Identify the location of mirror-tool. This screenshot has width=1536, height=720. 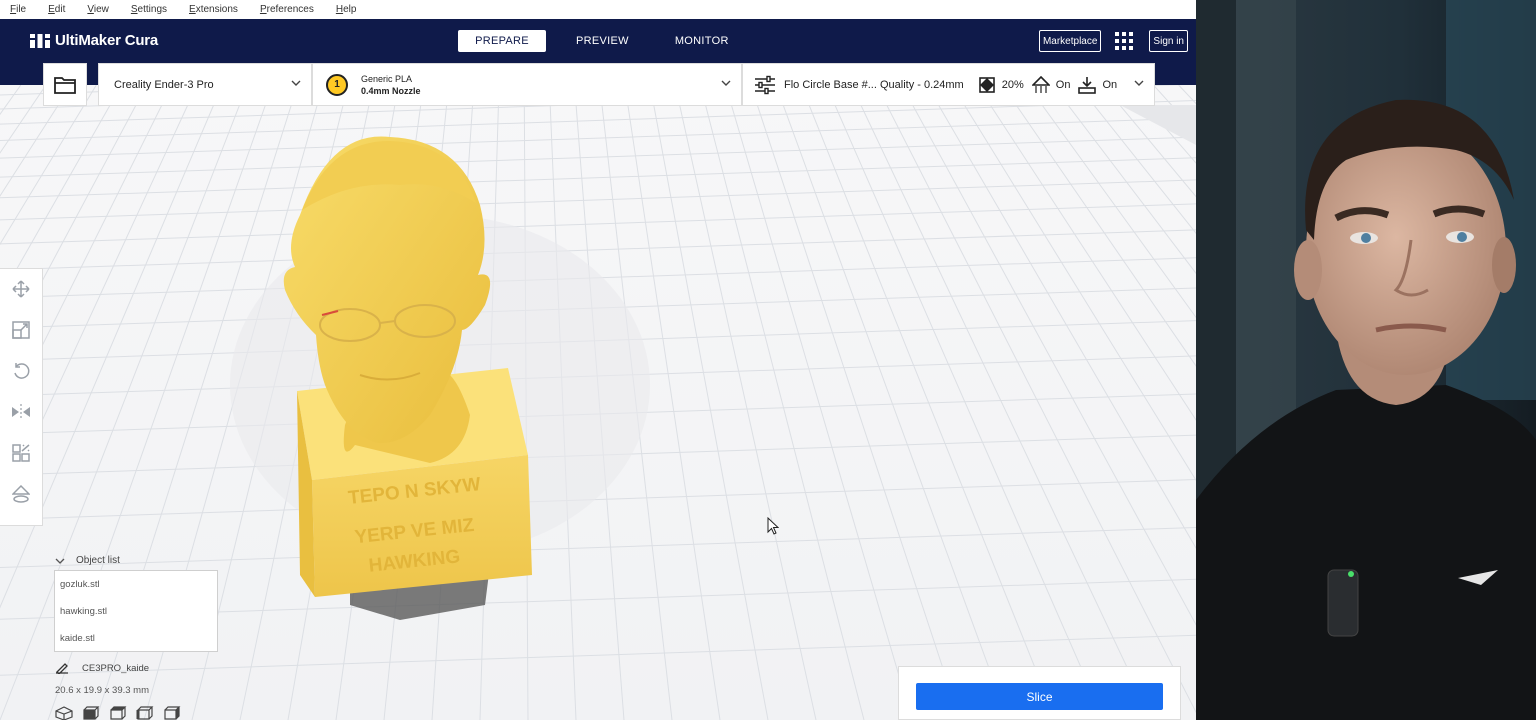
(21, 412).